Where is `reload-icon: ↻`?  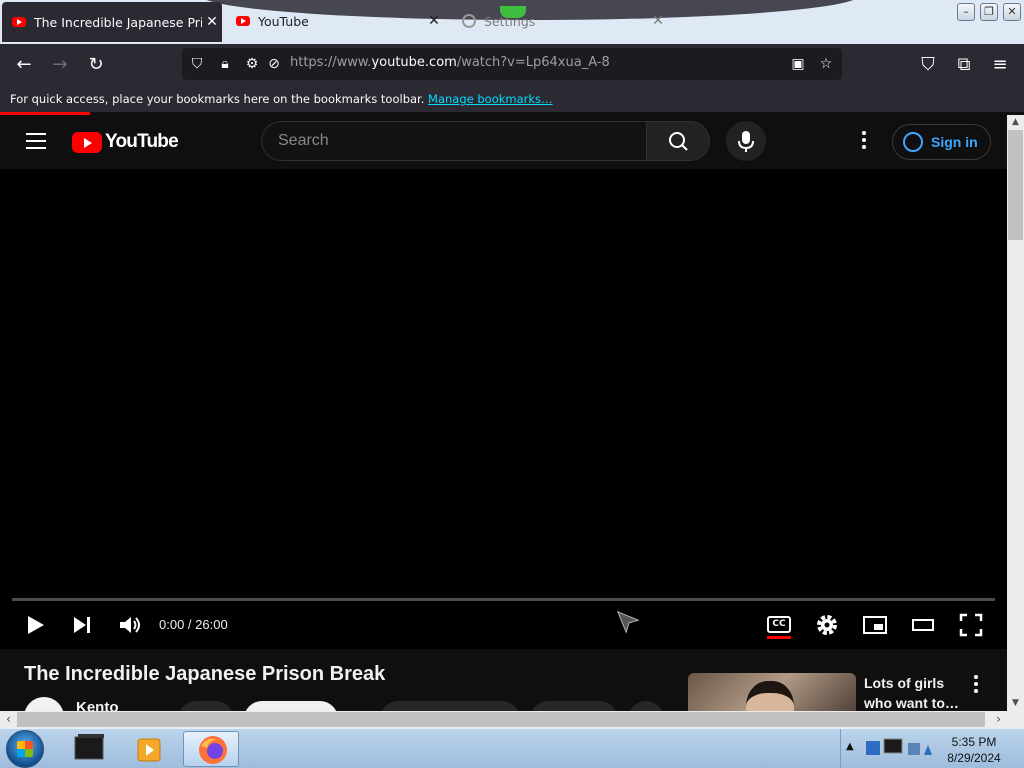 reload-icon: ↻ is located at coordinates (96, 65).